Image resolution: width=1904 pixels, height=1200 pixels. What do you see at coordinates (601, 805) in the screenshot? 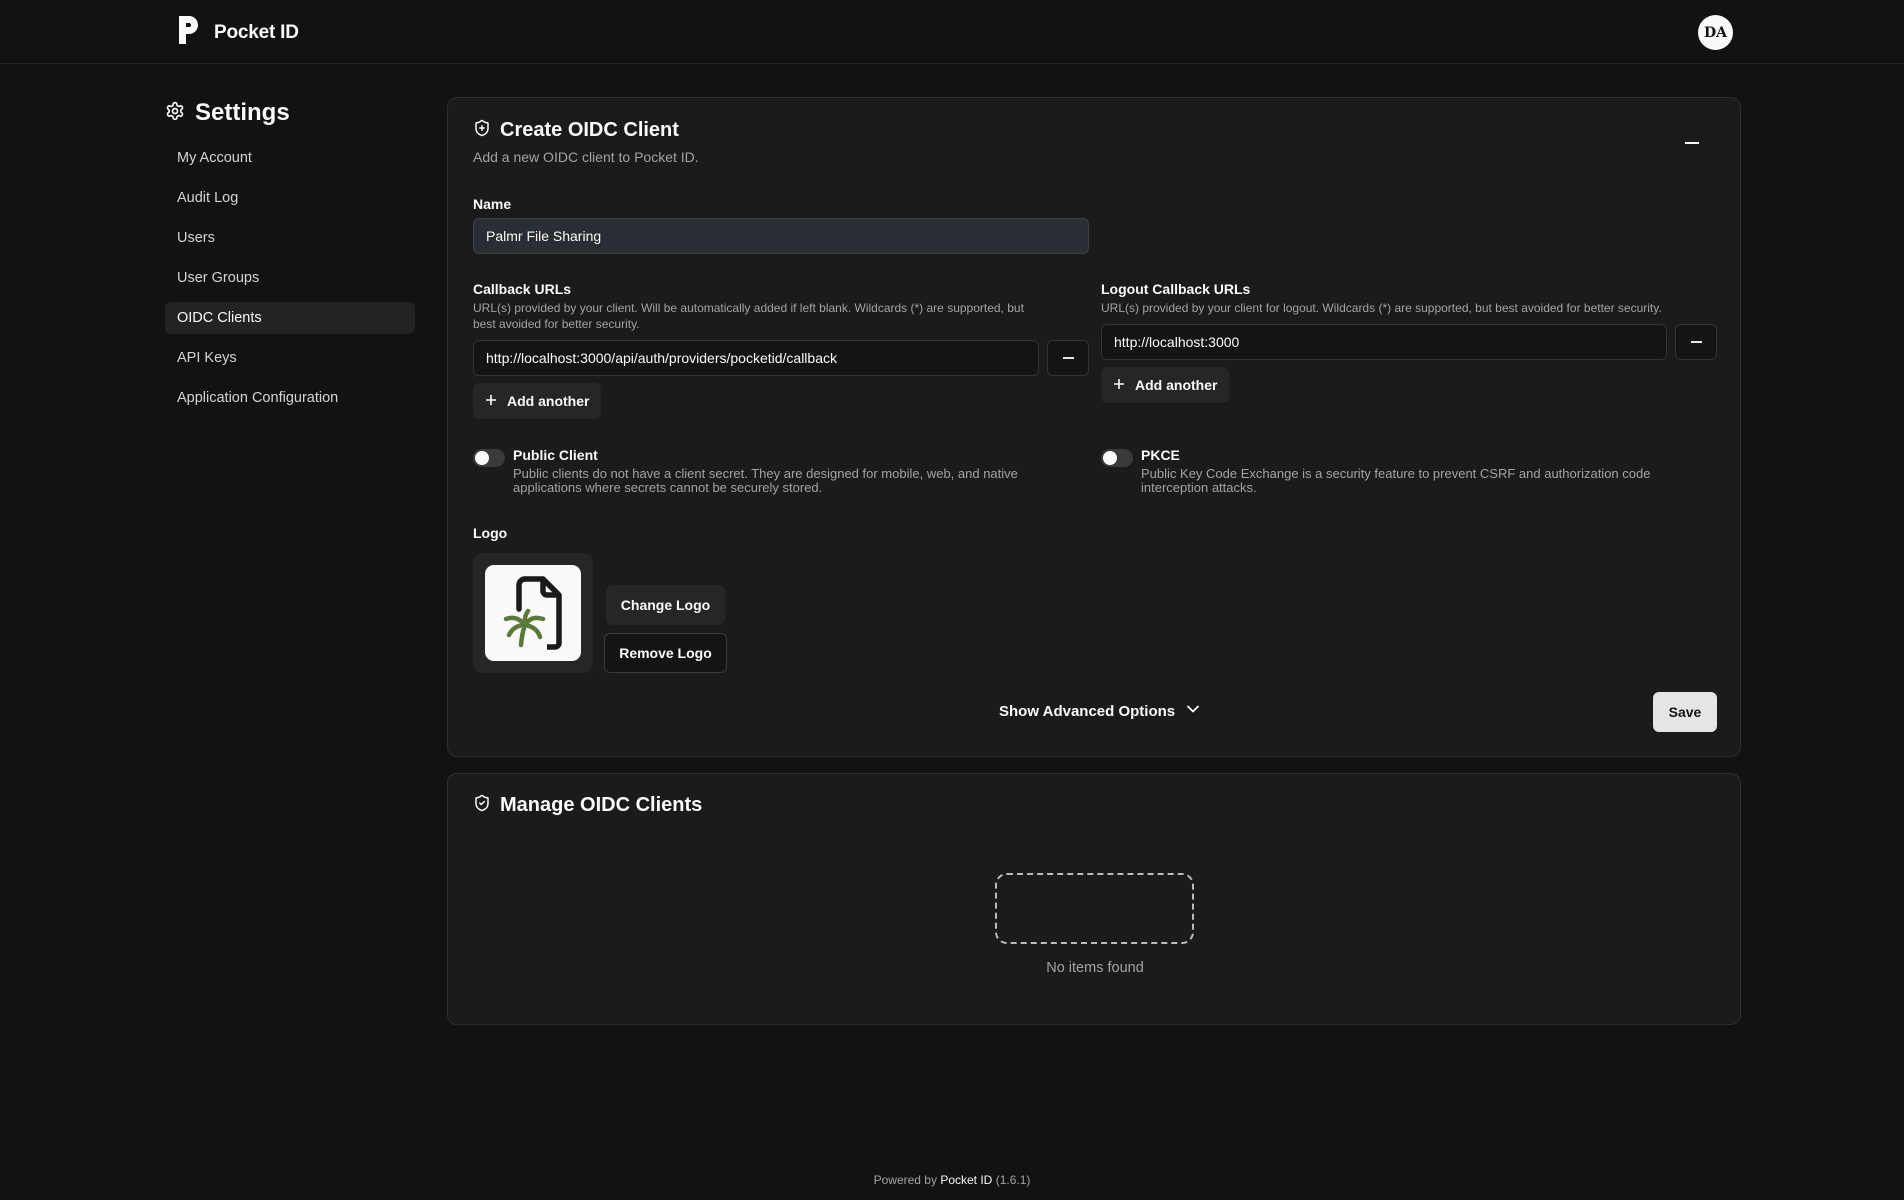
I see `manage-card-title: Manage OIDC Clients` at bounding box center [601, 805].